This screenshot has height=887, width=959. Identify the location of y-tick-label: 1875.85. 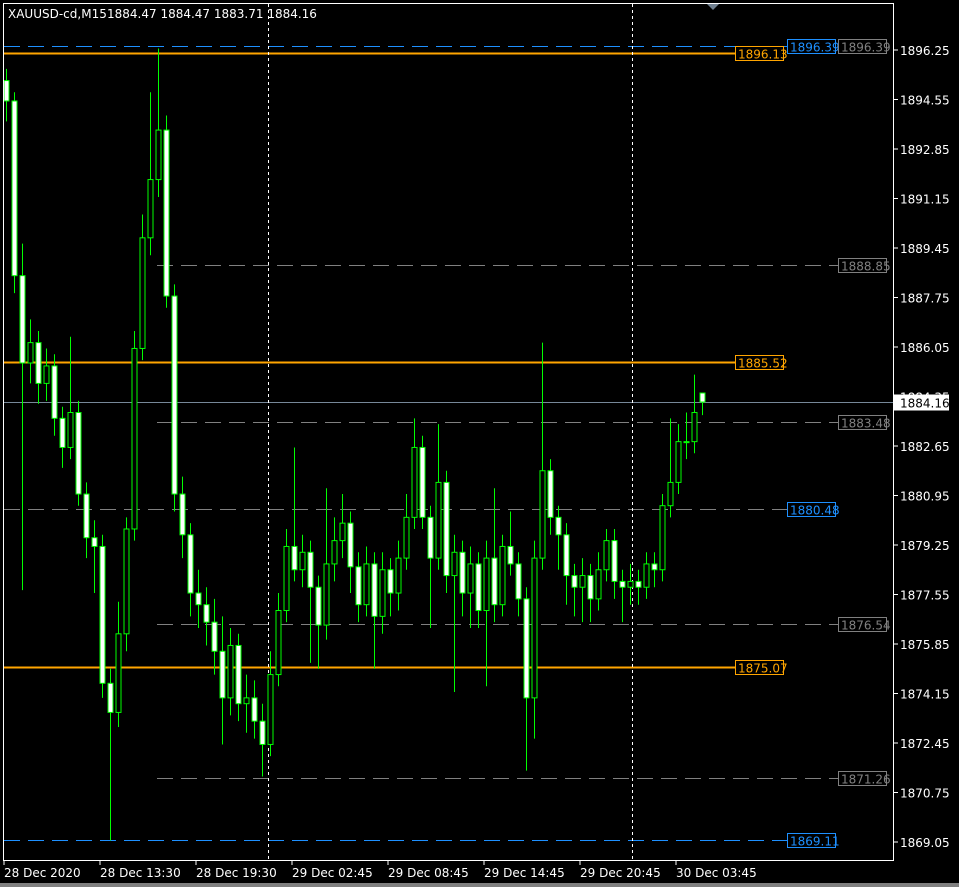
(925, 645).